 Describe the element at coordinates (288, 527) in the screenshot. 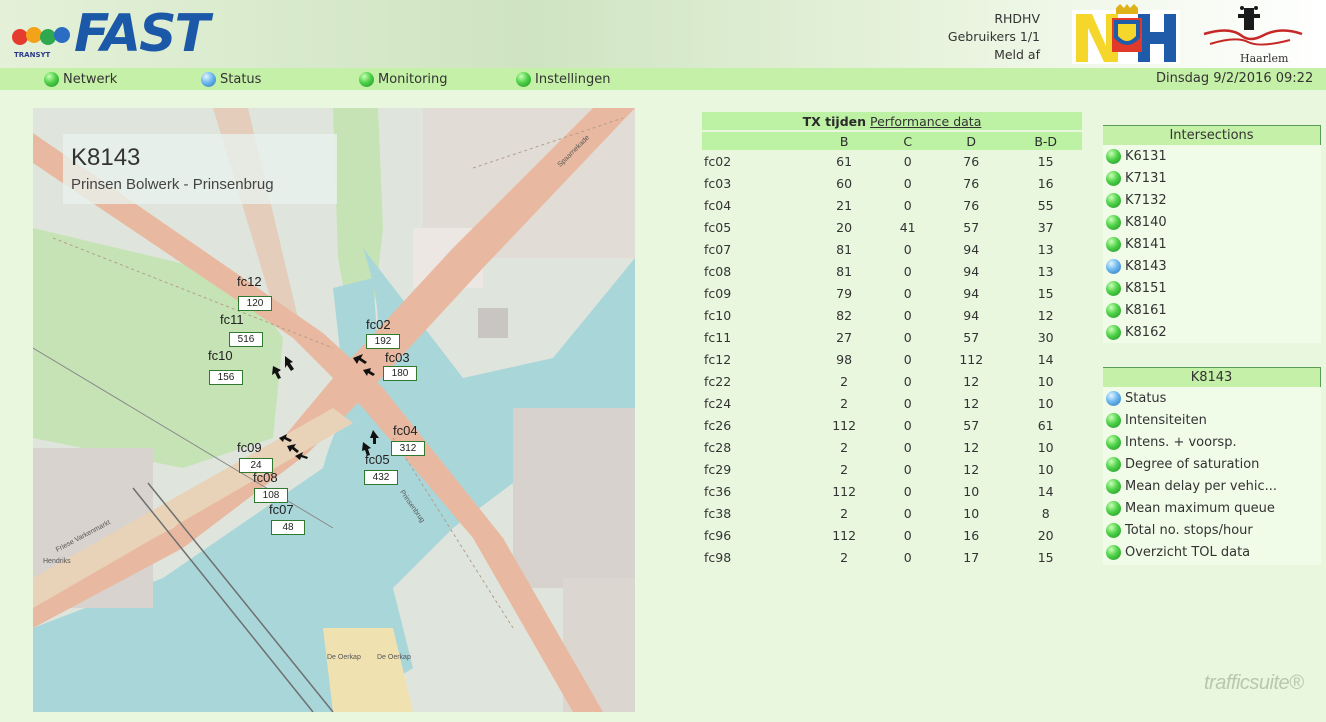

I see `signal-value-fc07: 48` at that location.